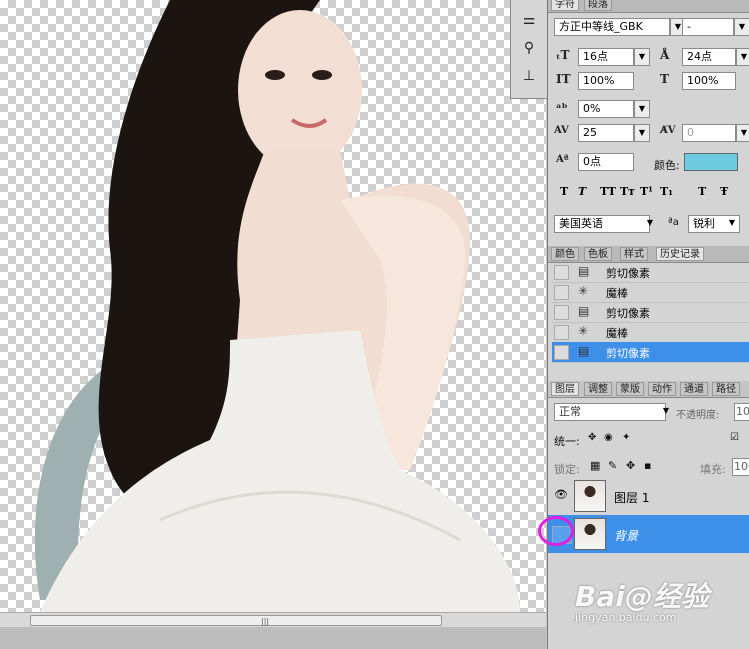 This screenshot has width=749, height=649. What do you see at coordinates (666, 191) in the screenshot?
I see `text-style-button: T₁` at bounding box center [666, 191].